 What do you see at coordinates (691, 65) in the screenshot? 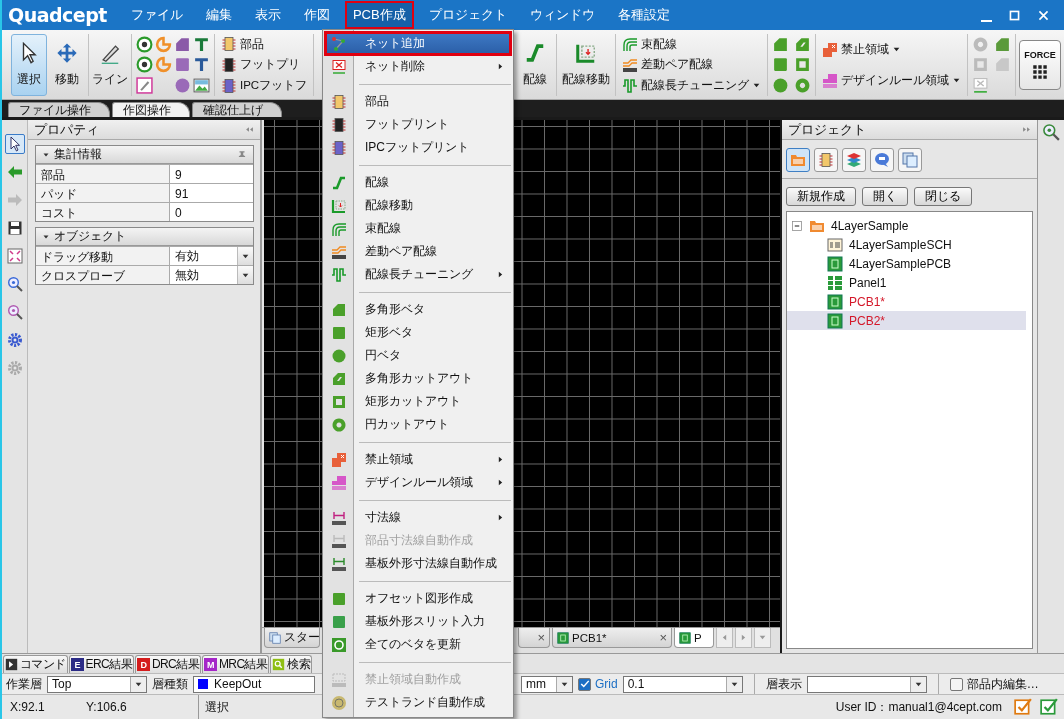
I see `tool-button: 差動ペア配線` at bounding box center [691, 65].